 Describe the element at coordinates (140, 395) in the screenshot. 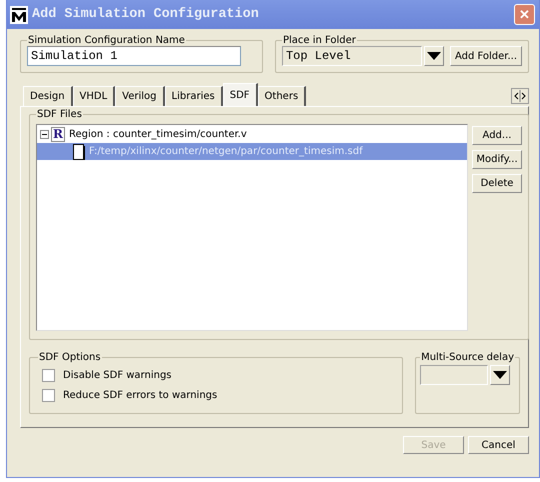

I see `checkbox-label: Reduce SDF errors to warnings` at that location.